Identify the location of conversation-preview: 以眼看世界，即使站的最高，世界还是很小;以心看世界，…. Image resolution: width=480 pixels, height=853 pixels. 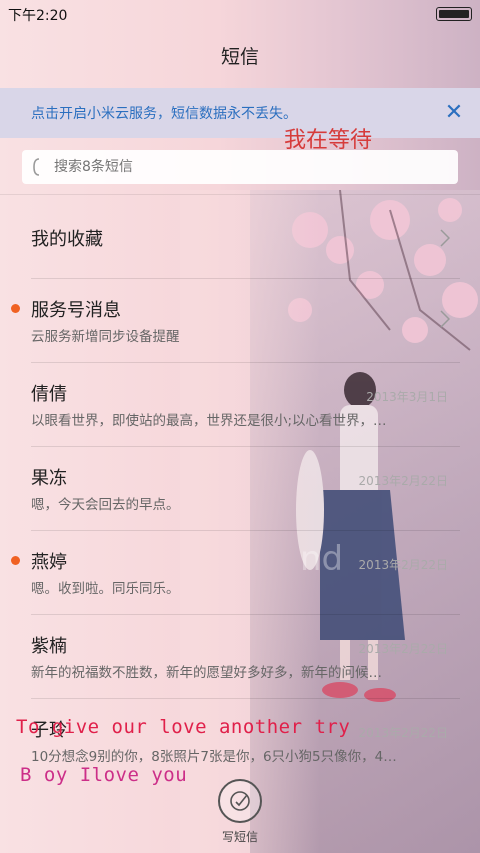
(209, 421).